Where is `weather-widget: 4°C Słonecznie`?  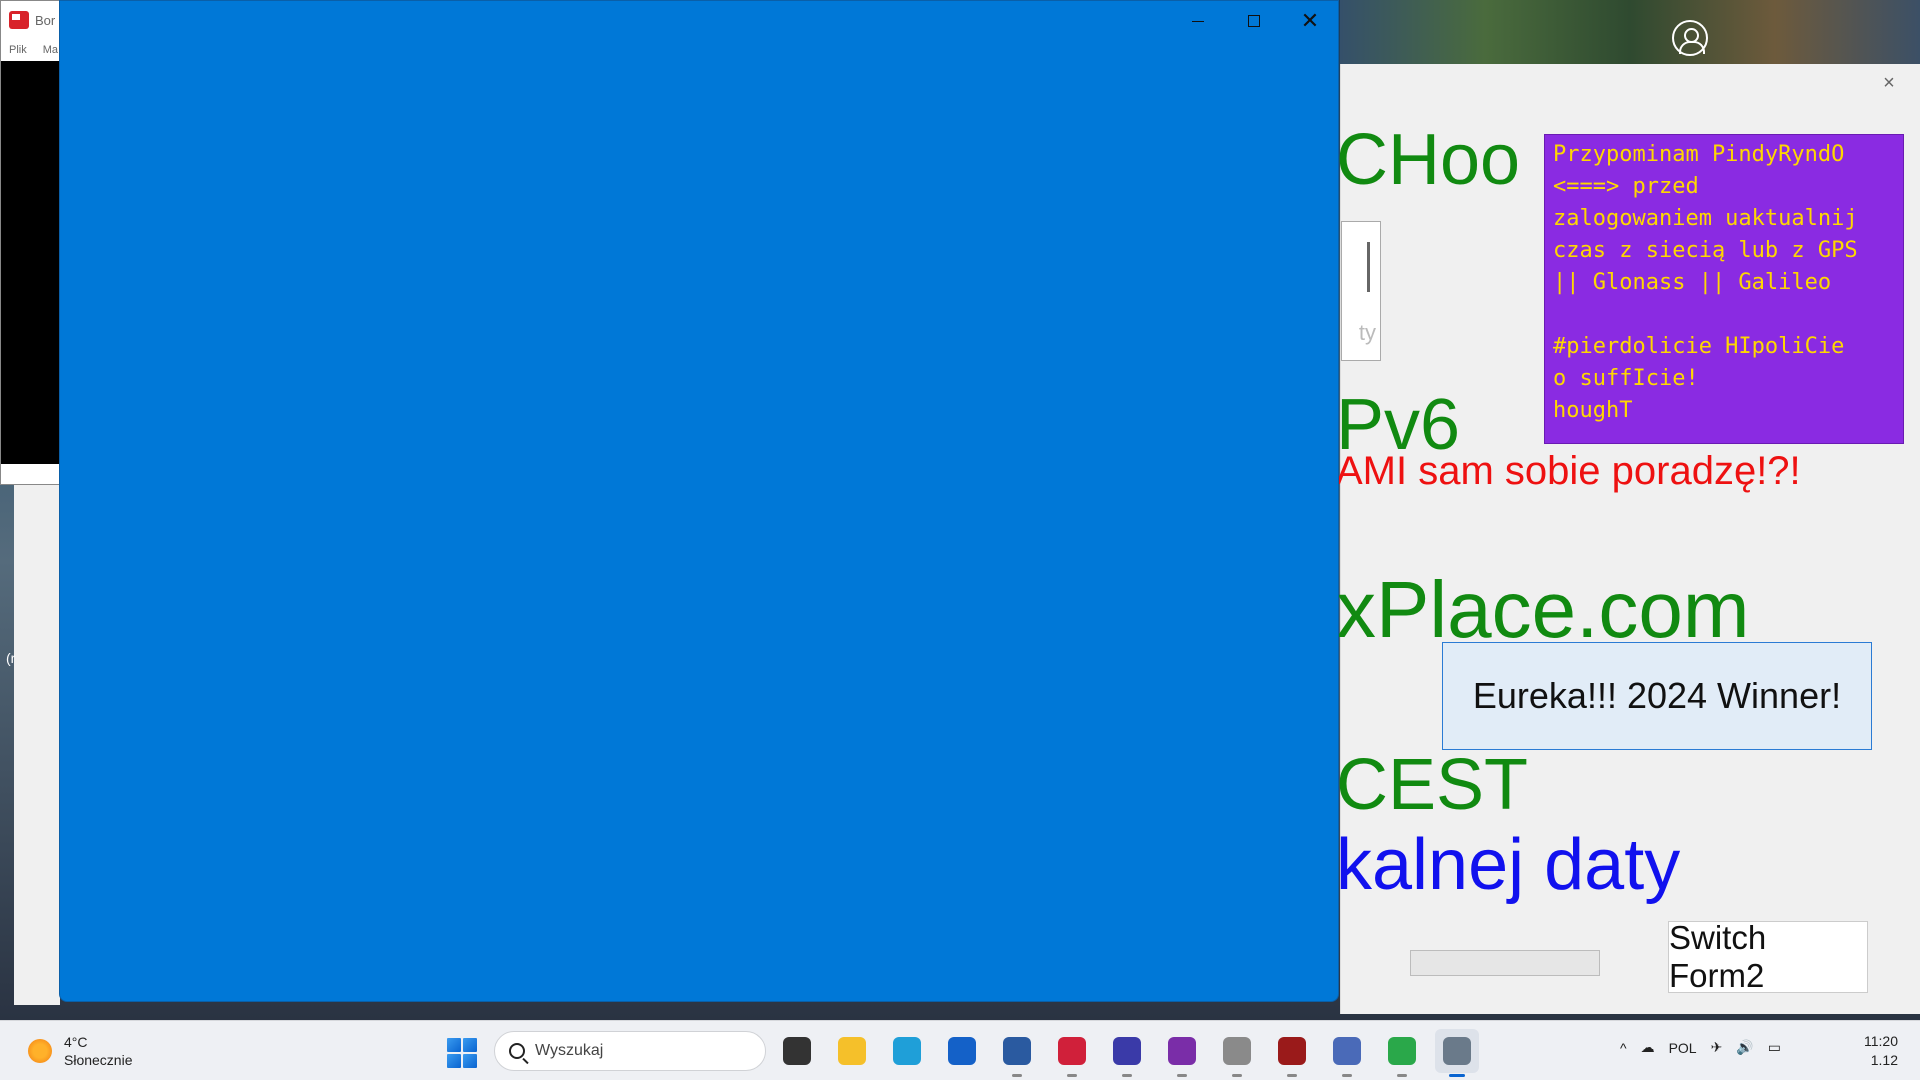 weather-widget: 4°C Słonecznie is located at coordinates (80, 1051).